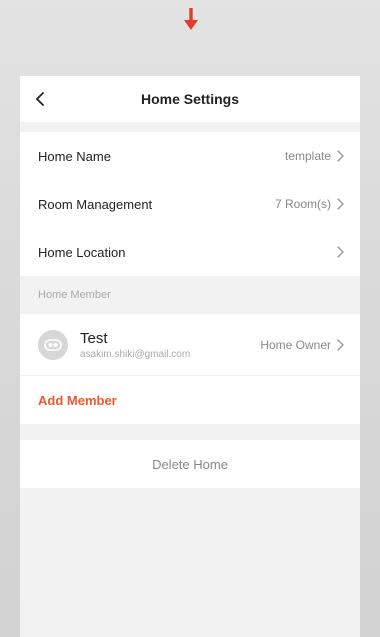 This screenshot has width=380, height=637. I want to click on back-button, so click(40, 99).